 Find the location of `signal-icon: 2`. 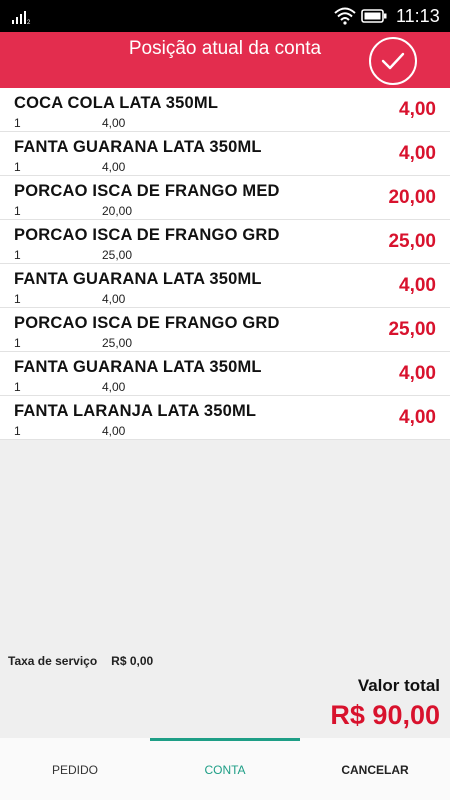

signal-icon: 2 is located at coordinates (21, 17).